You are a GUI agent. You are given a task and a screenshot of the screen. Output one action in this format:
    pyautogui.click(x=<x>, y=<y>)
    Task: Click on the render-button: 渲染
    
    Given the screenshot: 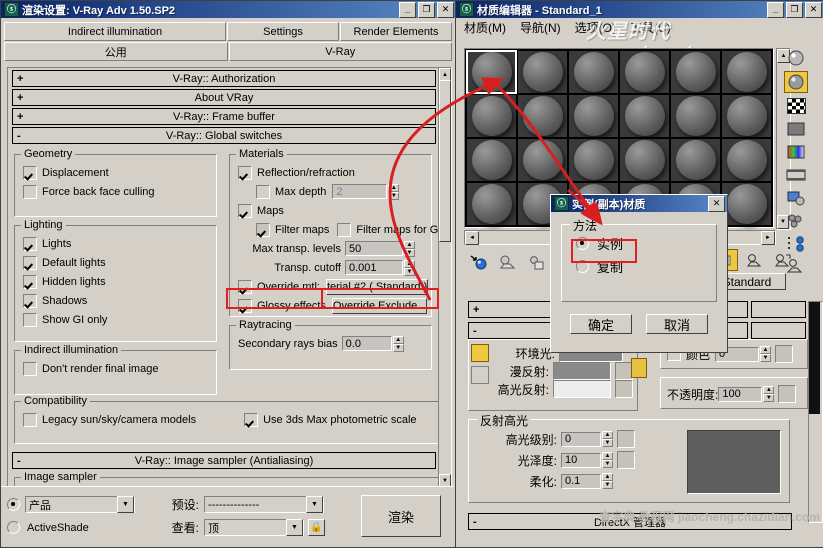 What is the action you would take?
    pyautogui.click(x=401, y=516)
    